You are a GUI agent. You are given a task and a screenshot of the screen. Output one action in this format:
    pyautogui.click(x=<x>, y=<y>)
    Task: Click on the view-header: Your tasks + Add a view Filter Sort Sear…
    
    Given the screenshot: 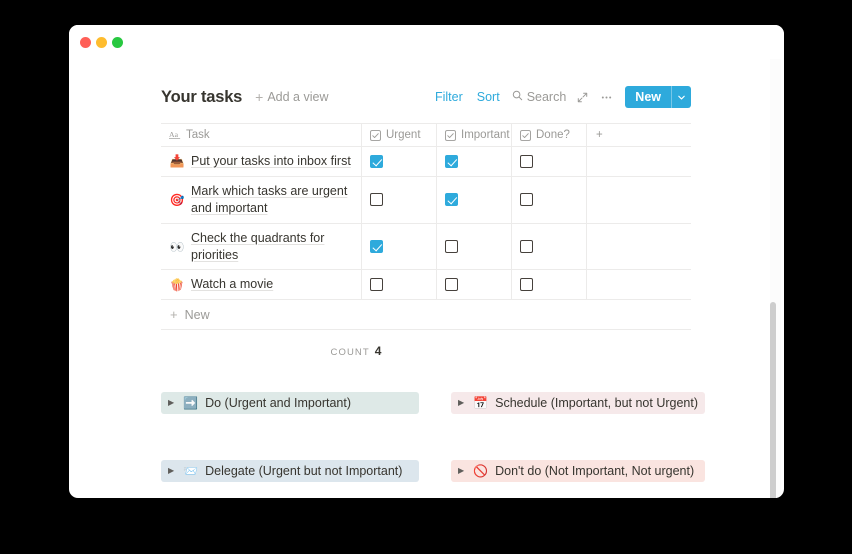 What is the action you would take?
    pyautogui.click(x=426, y=97)
    